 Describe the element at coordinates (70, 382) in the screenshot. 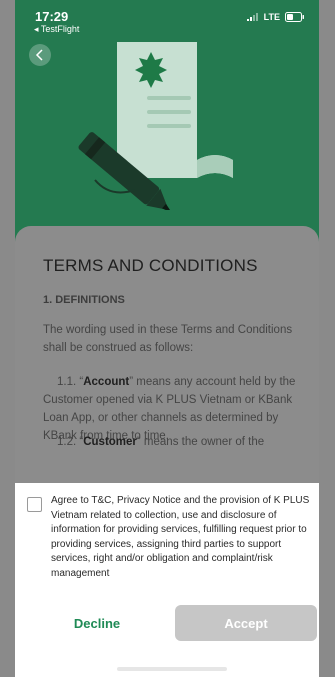

I see `item-1-prefix: 1.1. “` at that location.